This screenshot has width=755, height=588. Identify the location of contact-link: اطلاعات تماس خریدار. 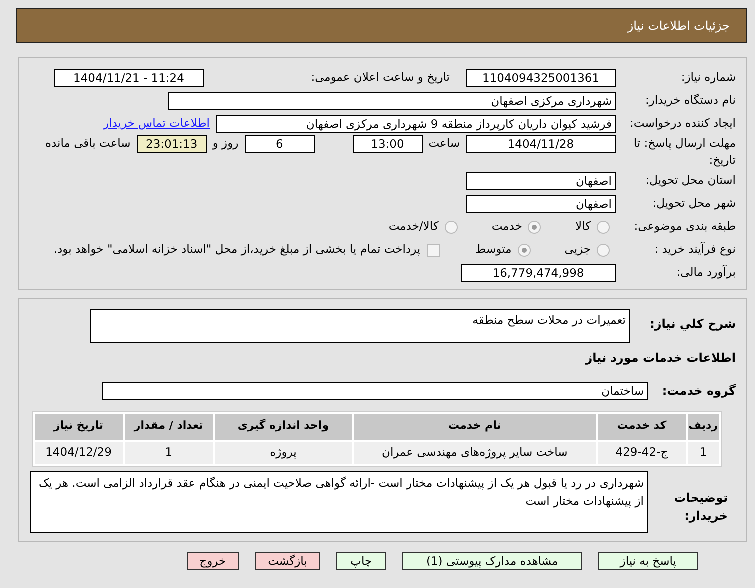
(156, 123).